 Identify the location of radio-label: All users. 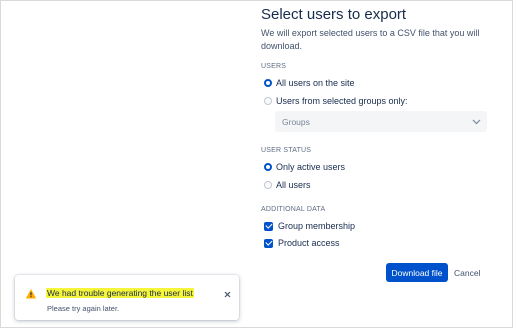
(293, 185).